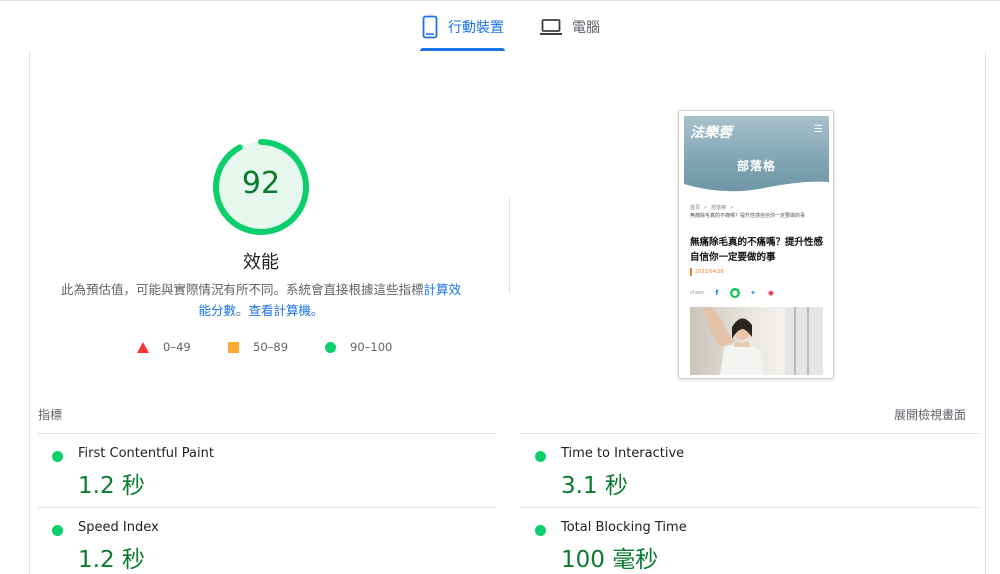 The height and width of the screenshot is (574, 1000). I want to click on article-heading: 無痛除毛真的不痛嗎？提升性感自信你一定要做的事, so click(757, 250).